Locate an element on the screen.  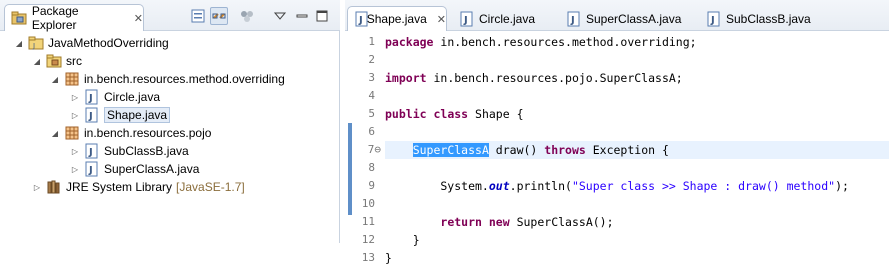
tree-item-label: in.bench.resources.pojo is located at coordinates (148, 133).